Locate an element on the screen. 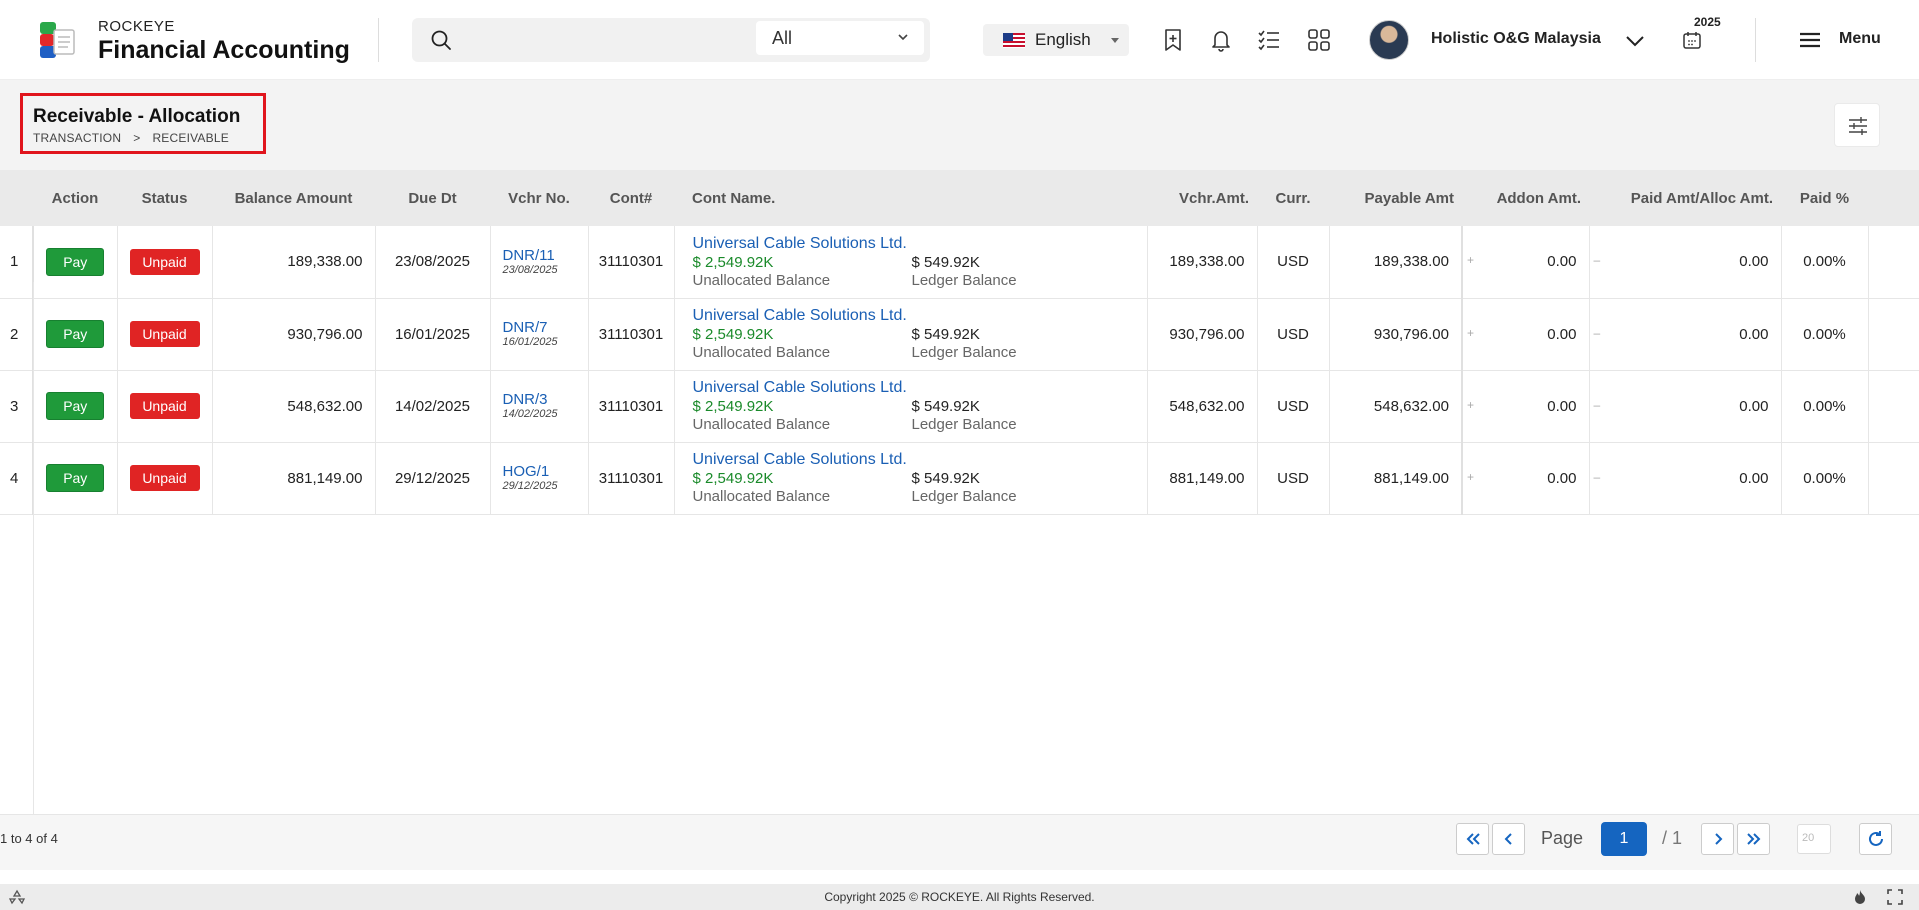 Image resolution: width=1919 pixels, height=910 pixels. paid-alloc-amount: 0.00 is located at coordinates (1754, 334).